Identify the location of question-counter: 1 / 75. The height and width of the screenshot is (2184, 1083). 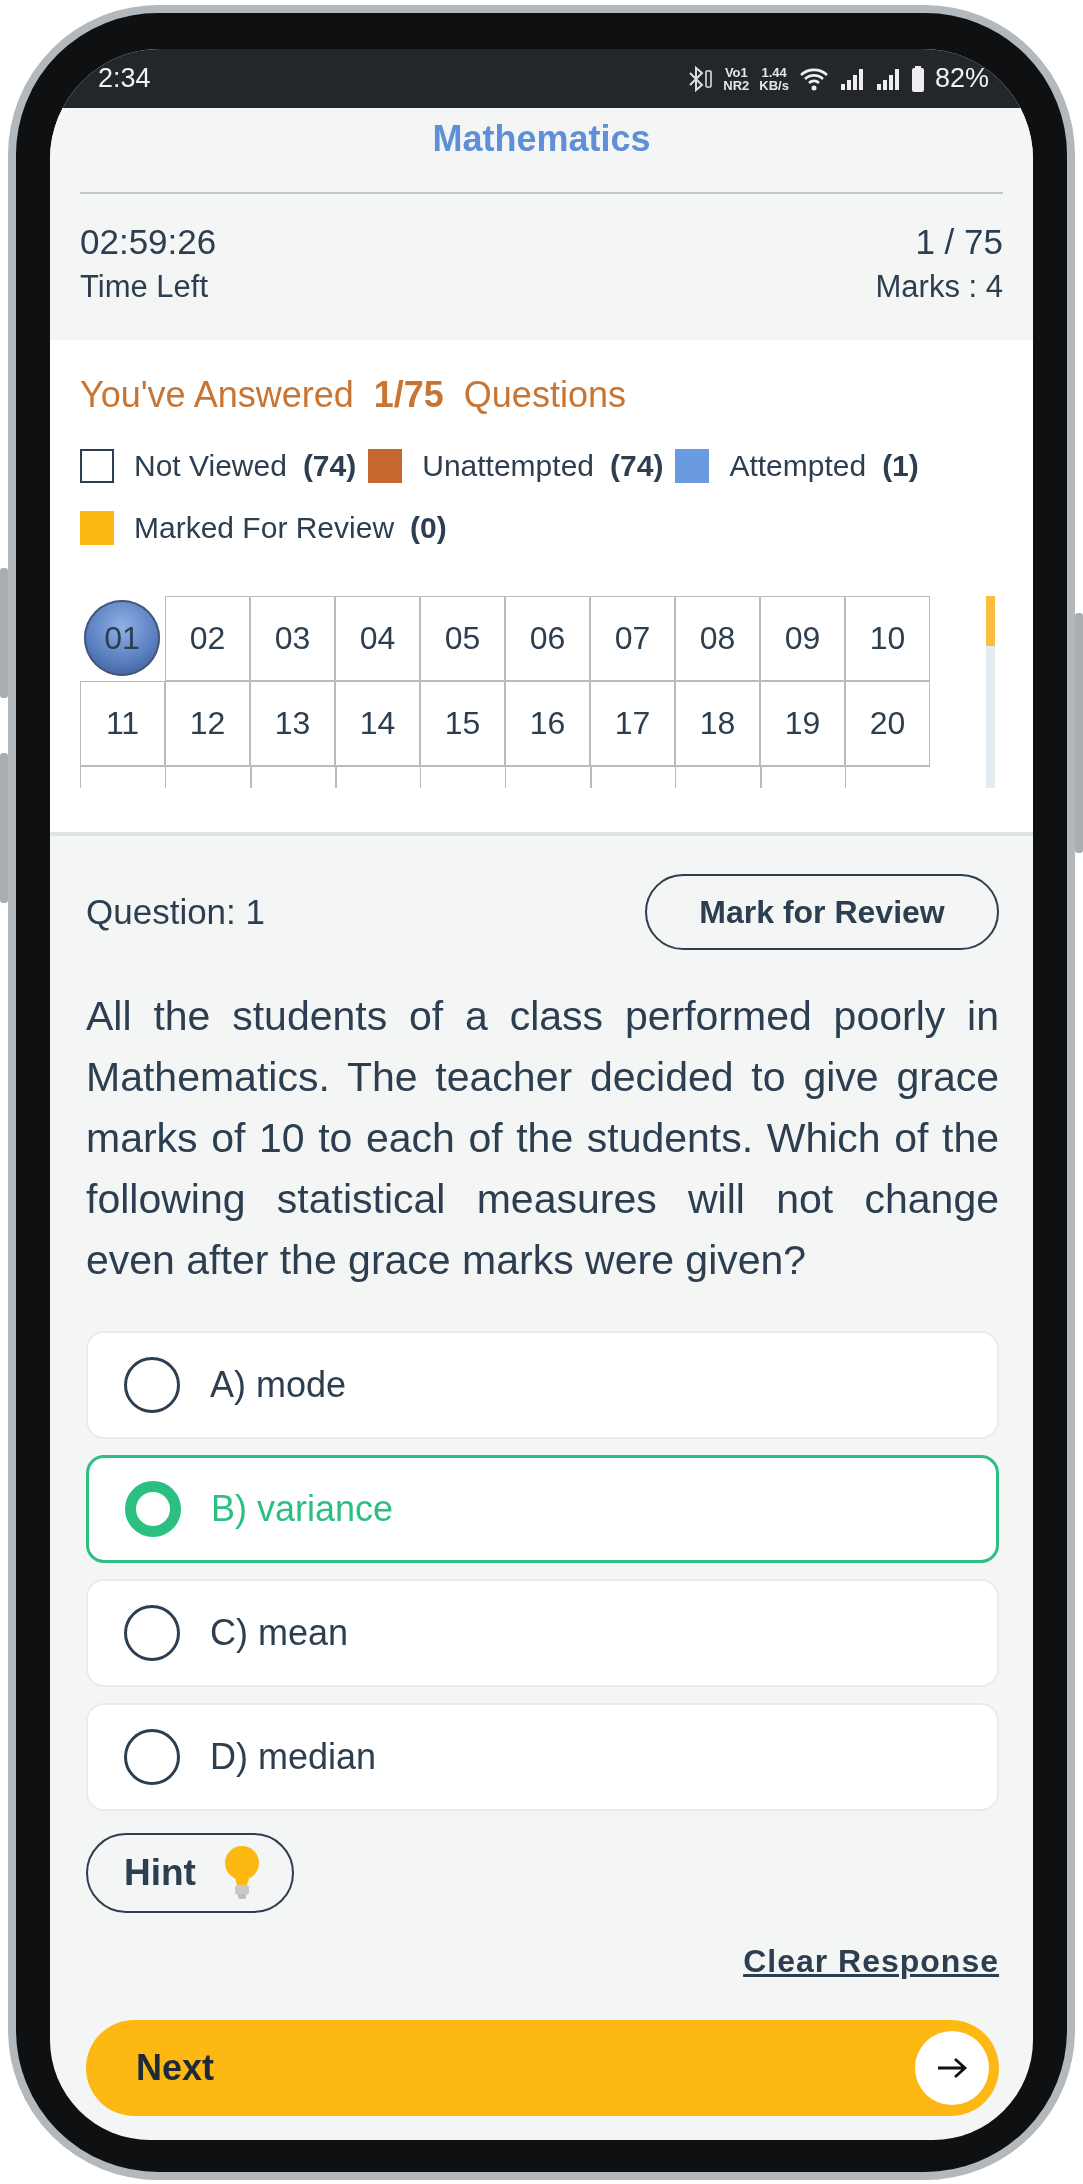
(959, 242).